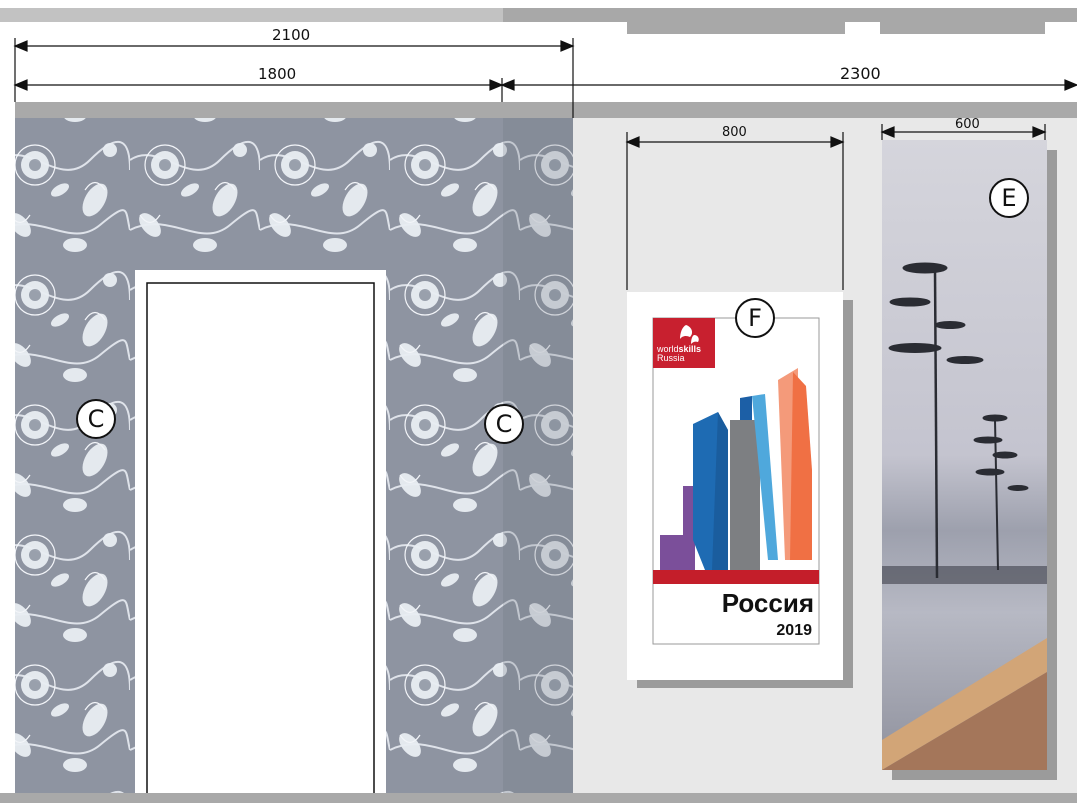 The height and width of the screenshot is (803, 1077). What do you see at coordinates (538, 798) in the screenshot?
I see `floor-strip` at bounding box center [538, 798].